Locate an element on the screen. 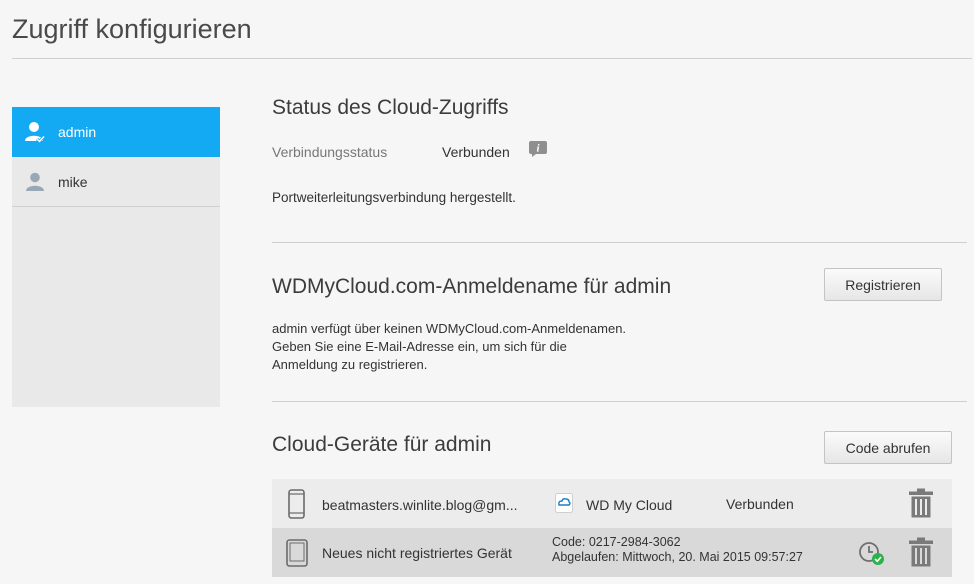 The width and height of the screenshot is (974, 584). device-name: Neues nicht registriertes Gerät is located at coordinates (417, 553).